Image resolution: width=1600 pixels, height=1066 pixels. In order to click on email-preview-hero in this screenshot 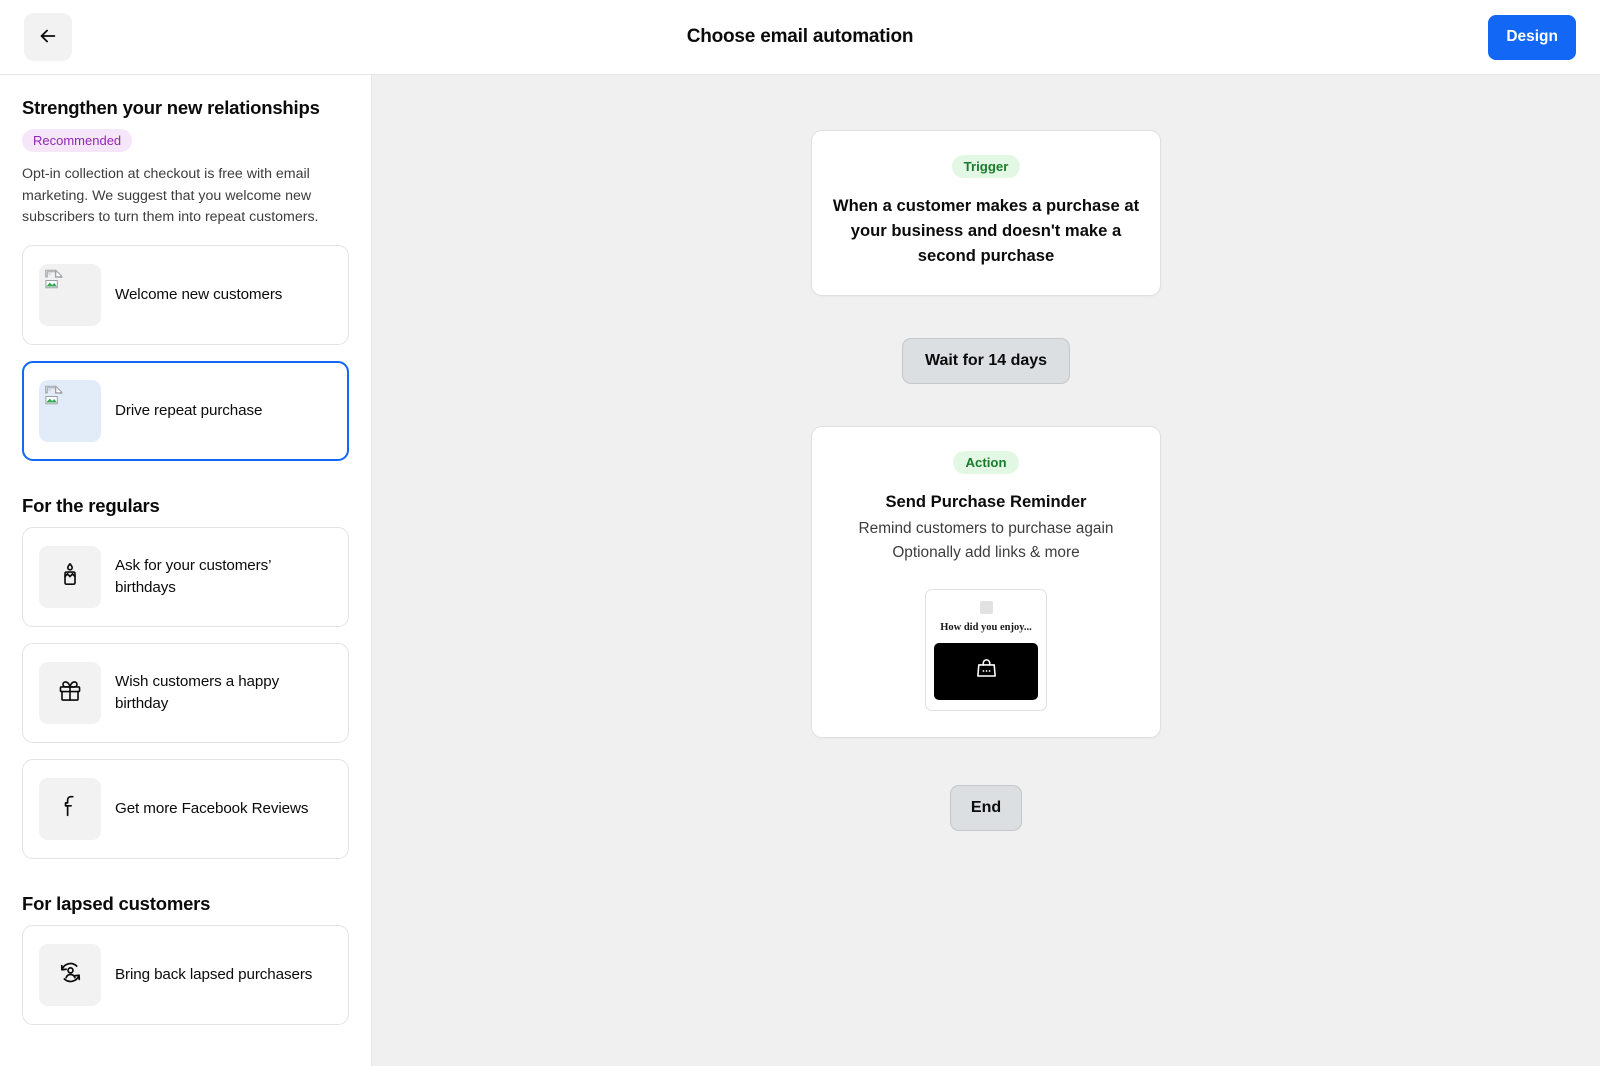, I will do `click(986, 671)`.